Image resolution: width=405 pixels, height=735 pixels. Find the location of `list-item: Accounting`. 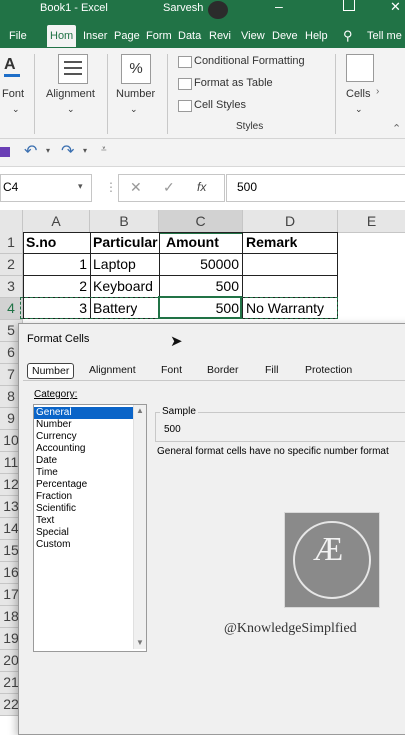

list-item: Accounting is located at coordinates (90, 449).